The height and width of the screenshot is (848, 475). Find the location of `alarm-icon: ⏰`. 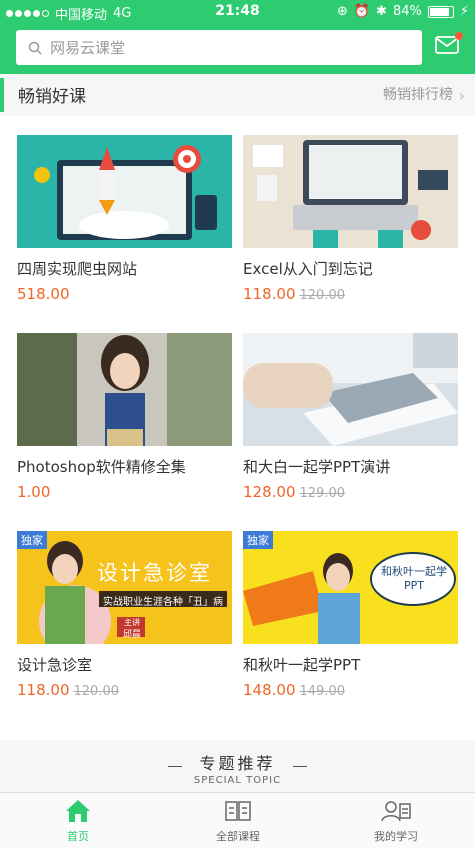

alarm-icon: ⏰ is located at coordinates (362, 11).